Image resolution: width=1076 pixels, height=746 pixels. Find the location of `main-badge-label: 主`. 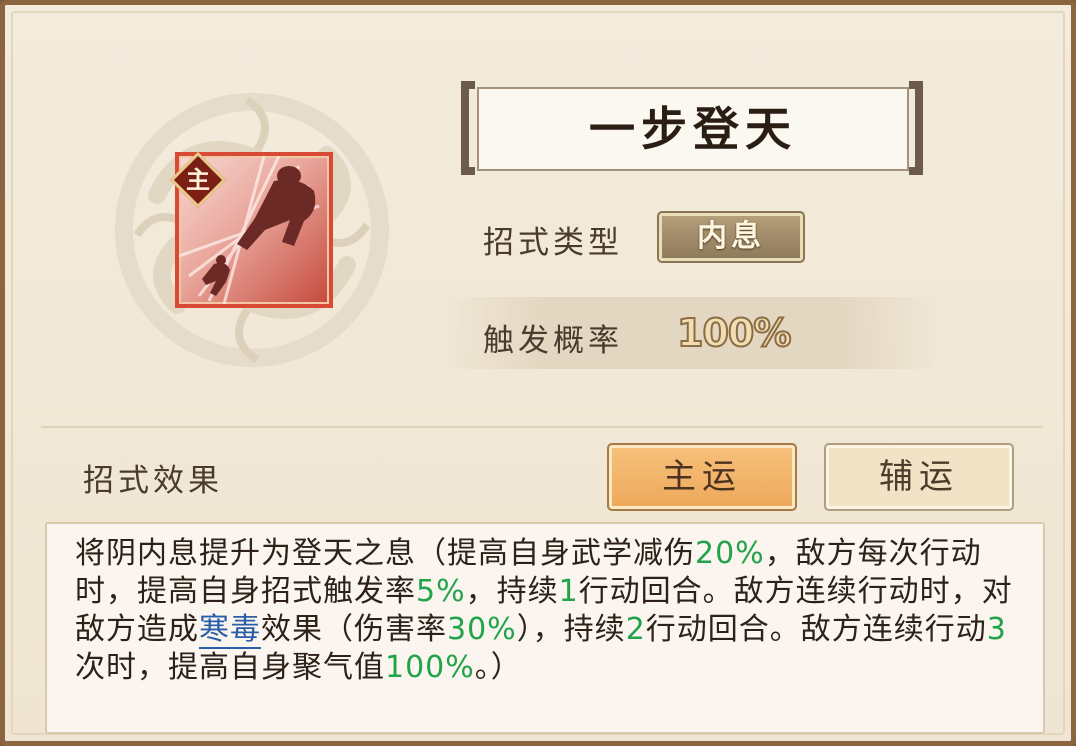

main-badge-label: 主 is located at coordinates (198, 179).